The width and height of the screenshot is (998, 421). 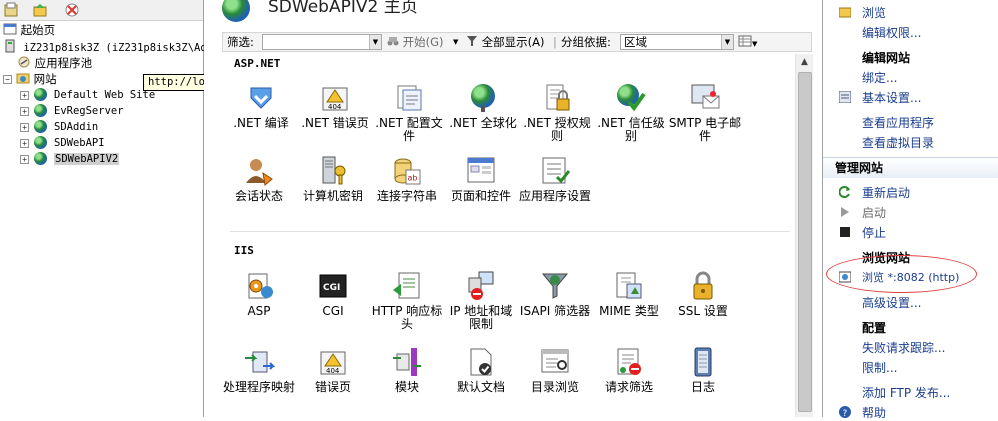 I want to click on feature-asp: ASP, so click(x=259, y=294).